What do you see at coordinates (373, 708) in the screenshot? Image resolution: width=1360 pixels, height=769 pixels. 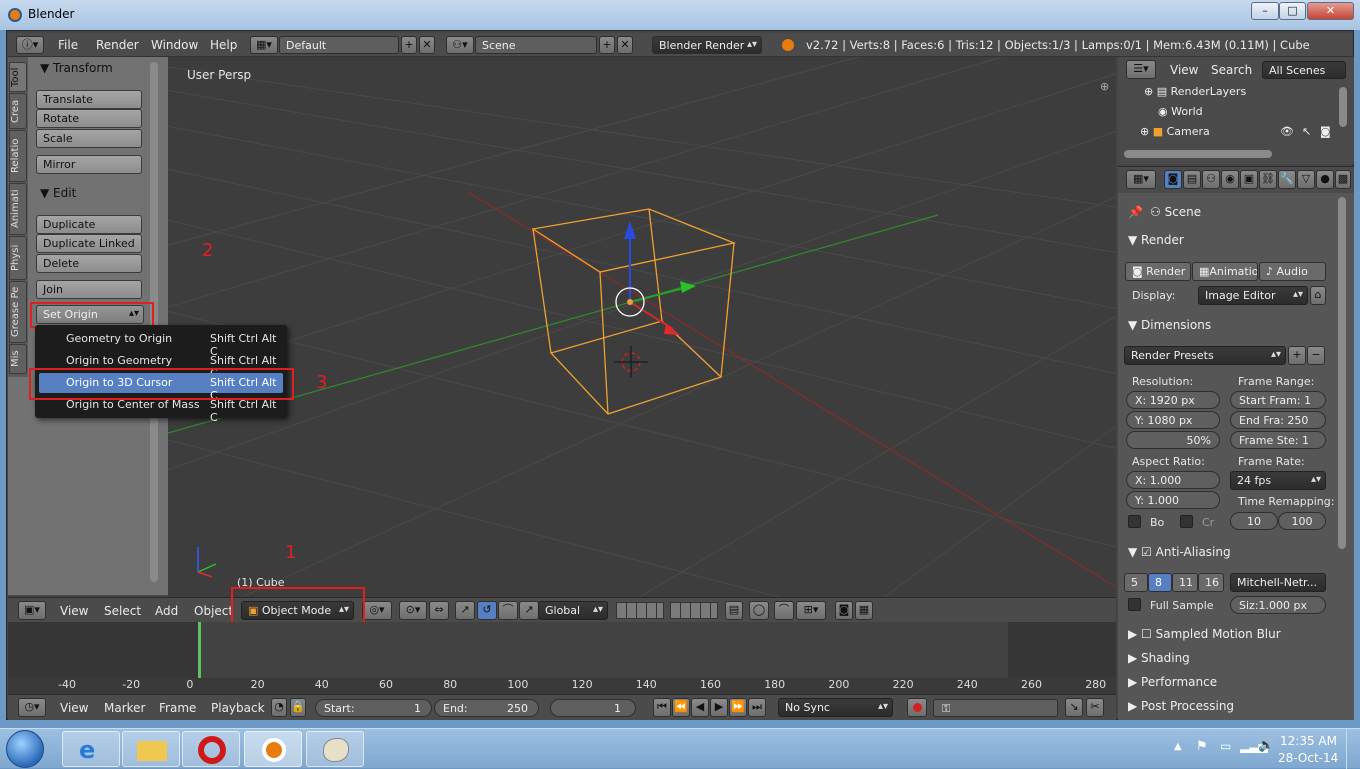 I see `start-frame-field: Start: 1` at bounding box center [373, 708].